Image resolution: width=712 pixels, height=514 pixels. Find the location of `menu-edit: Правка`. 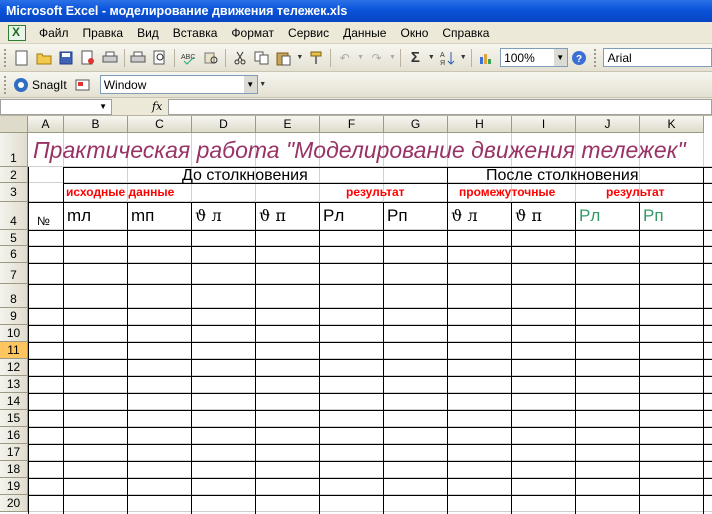

menu-edit: Правка is located at coordinates (103, 33).